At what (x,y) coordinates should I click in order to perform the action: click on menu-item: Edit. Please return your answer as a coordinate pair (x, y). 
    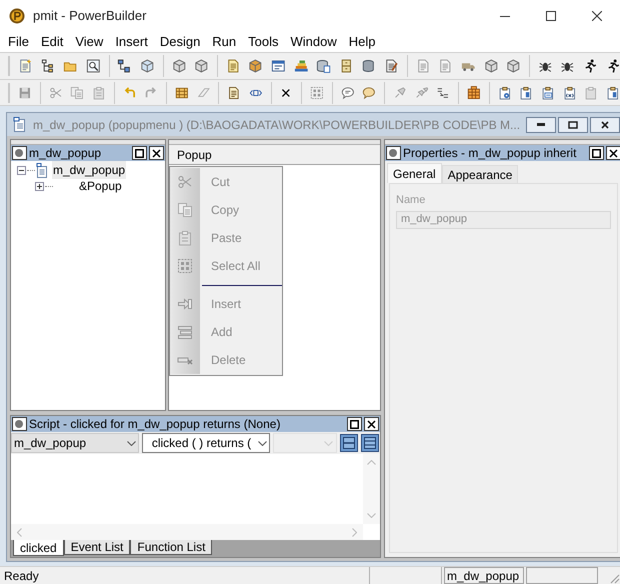
    Looking at the image, I should click on (52, 42).